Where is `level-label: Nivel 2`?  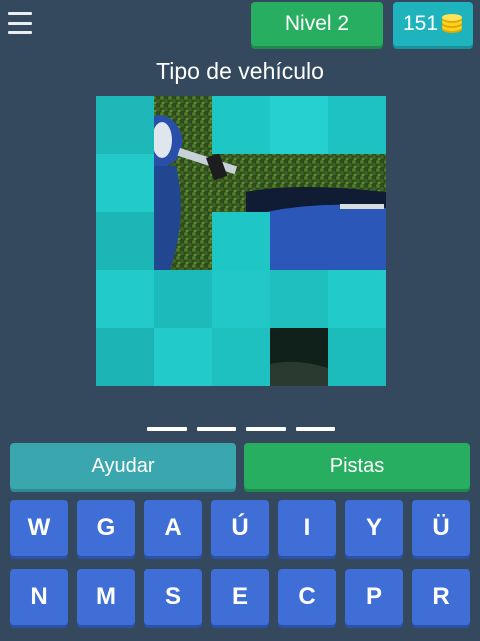
level-label: Nivel 2 is located at coordinates (317, 23).